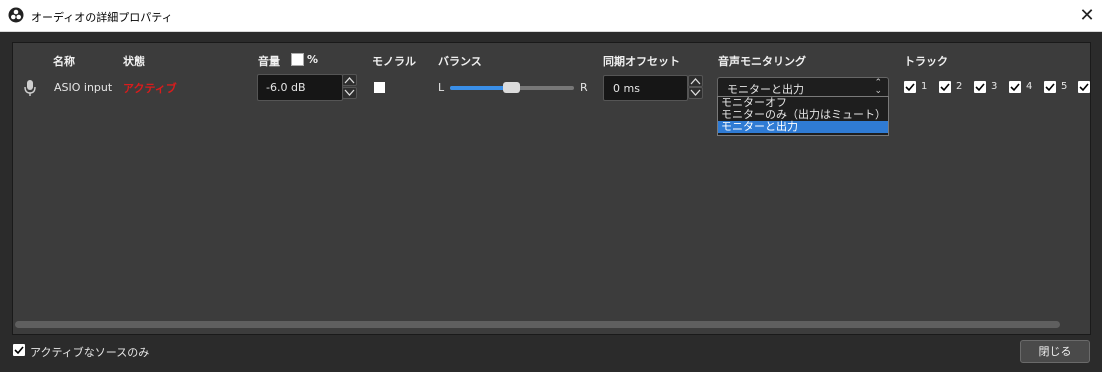 The width and height of the screenshot is (1102, 372). What do you see at coordinates (16, 15) in the screenshot?
I see `obs-logo-icon` at bounding box center [16, 15].